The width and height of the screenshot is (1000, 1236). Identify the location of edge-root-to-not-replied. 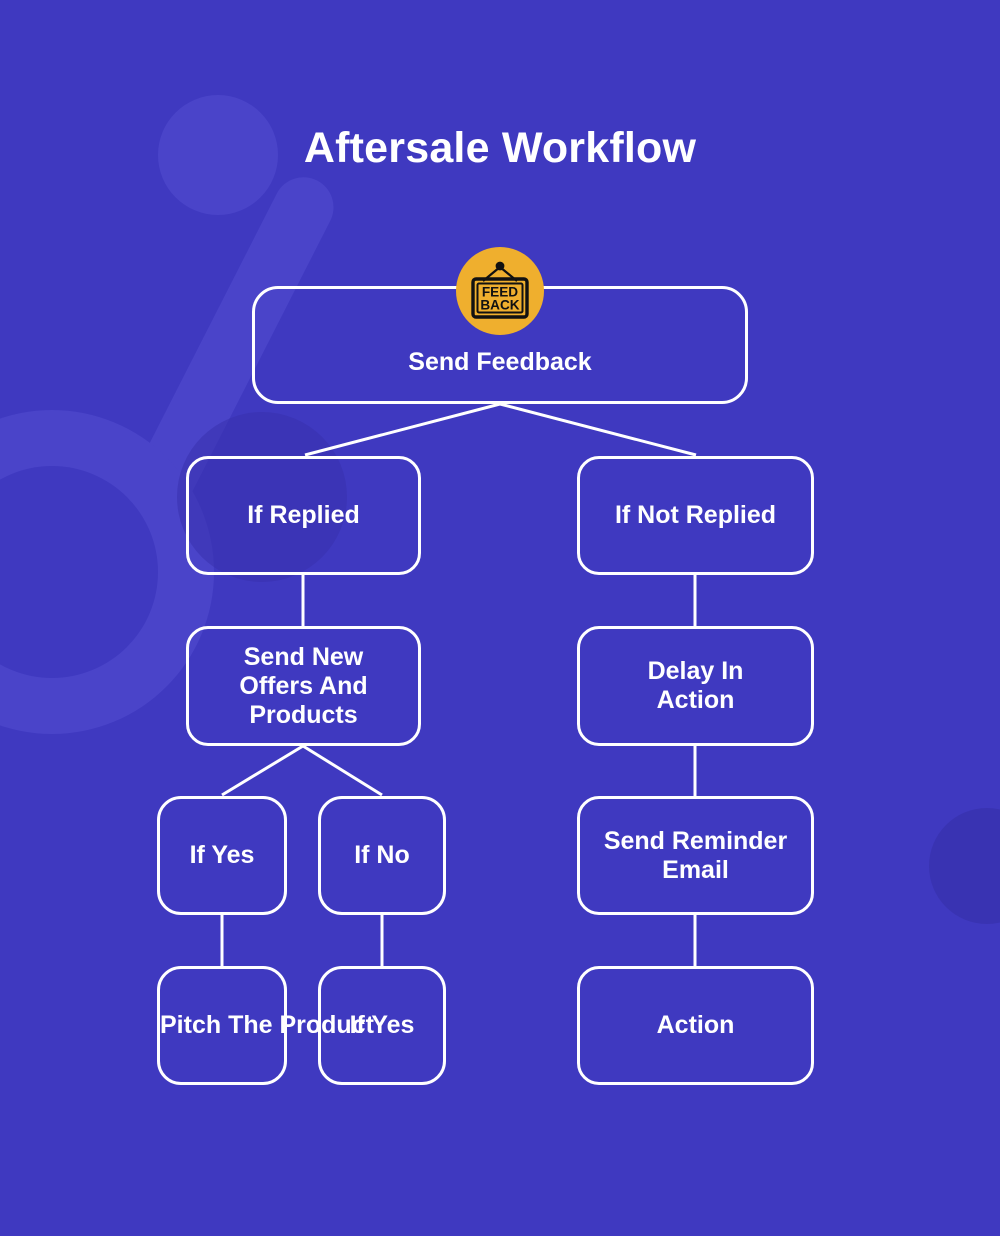
(598, 429).